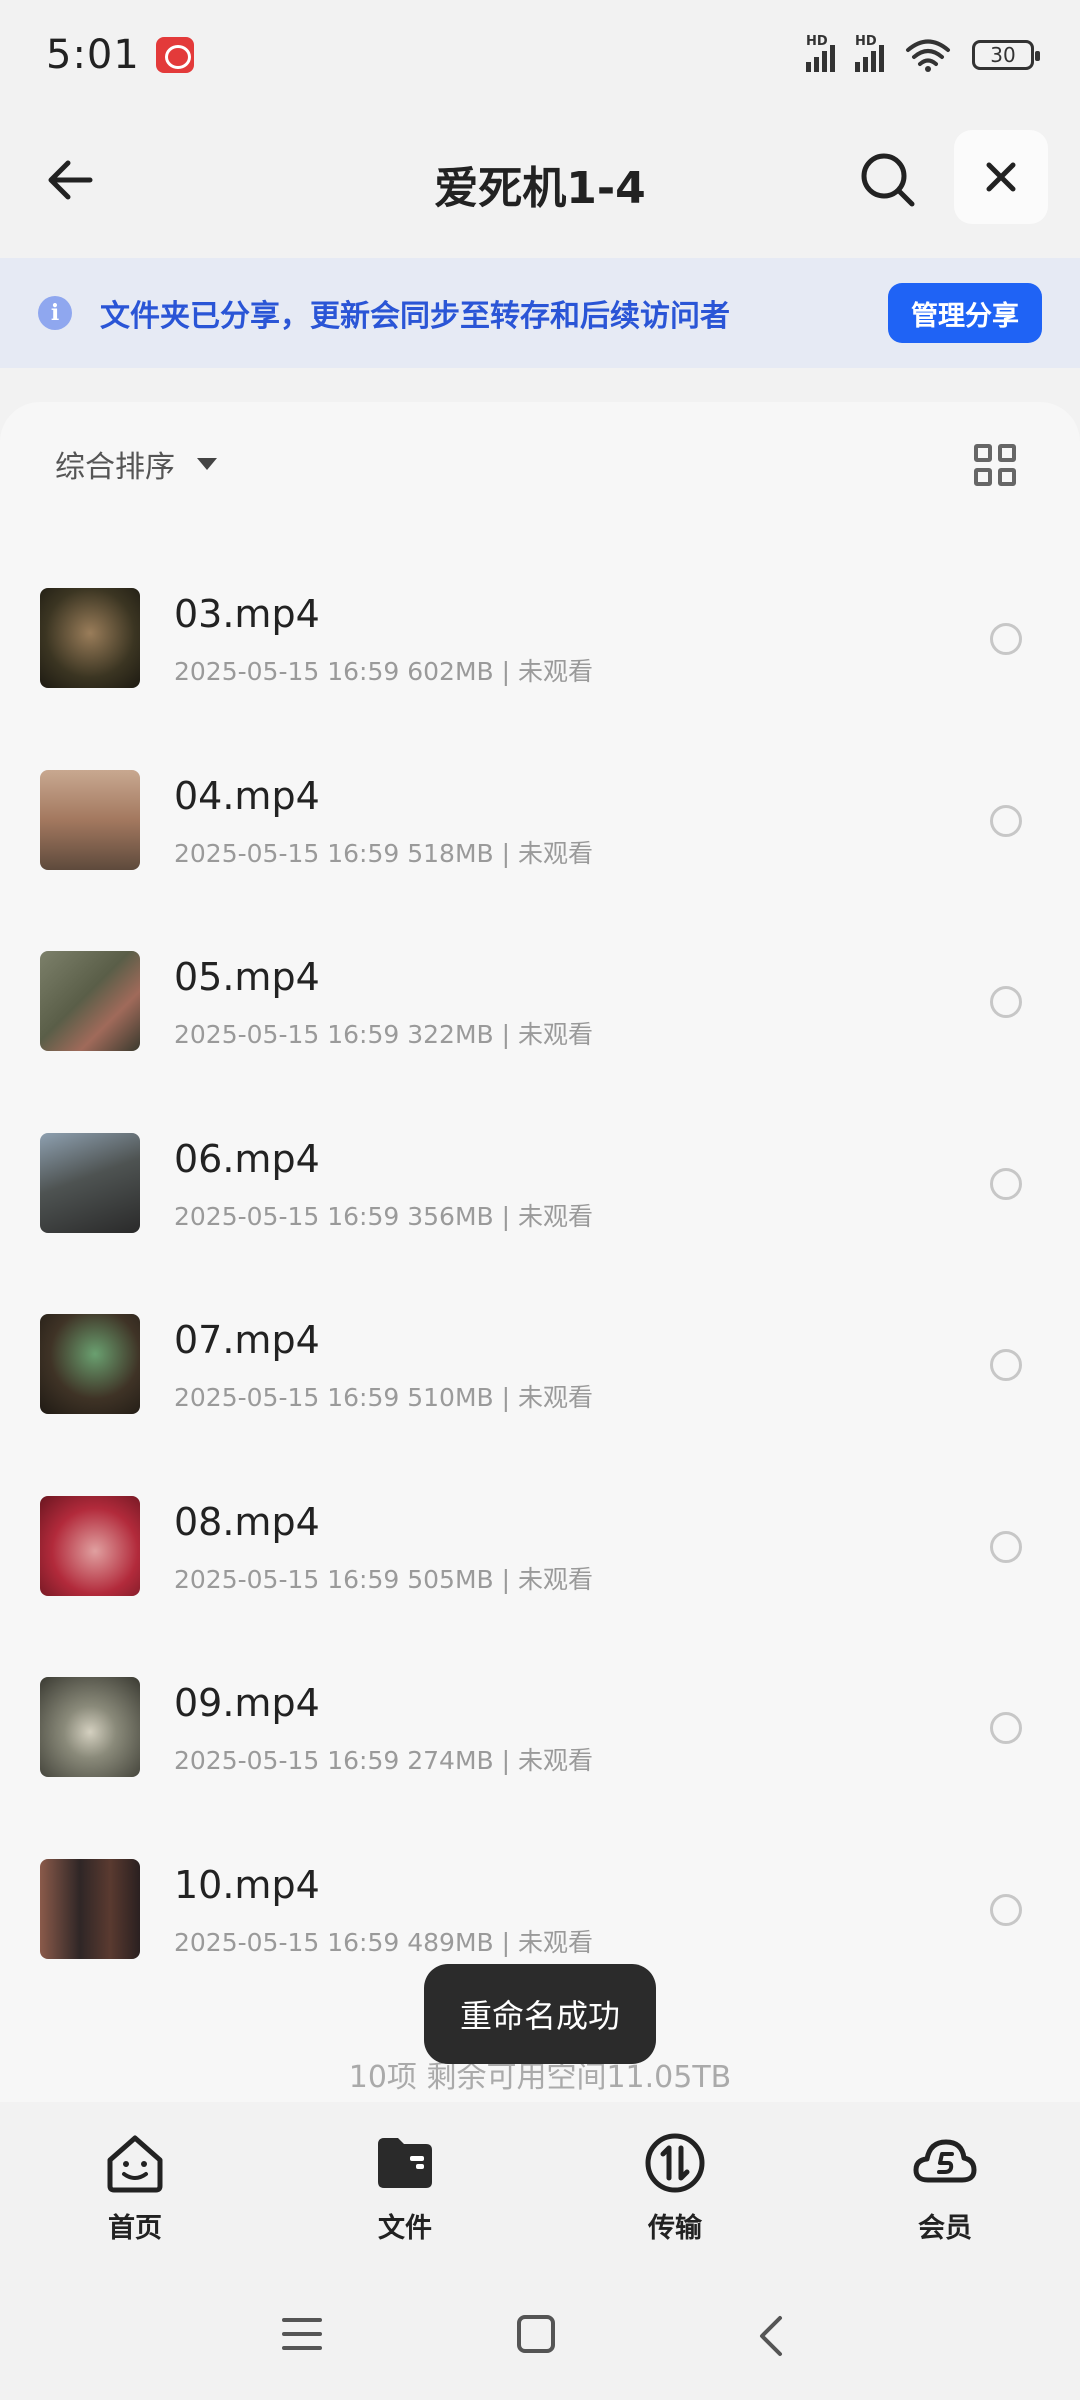  What do you see at coordinates (383, 671) in the screenshot?
I see `file-meta: 2025-05-15 16:59 602MB | 未观看` at bounding box center [383, 671].